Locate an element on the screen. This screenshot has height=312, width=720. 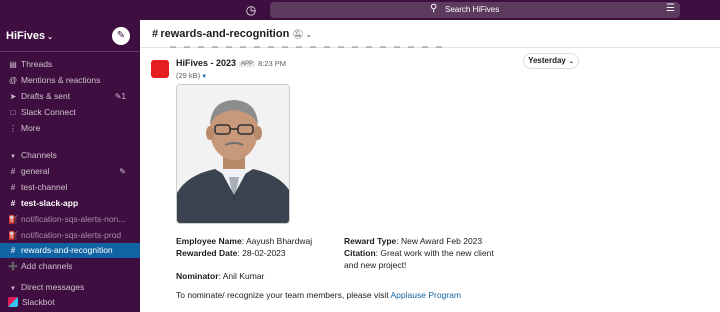
sidebar-item-sqs-alerts-prod: ⛽ notification-sqs-alerts-prod is located at coordinates (70, 235).